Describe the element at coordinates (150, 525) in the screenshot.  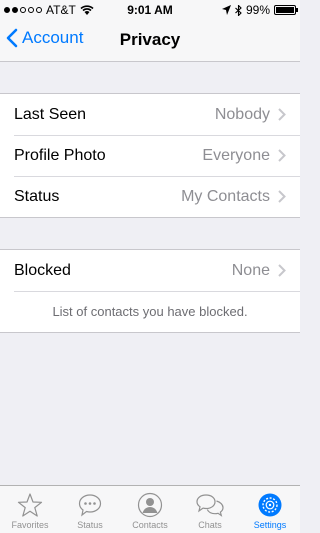
I see `tab-contacts-label: Contacts` at that location.